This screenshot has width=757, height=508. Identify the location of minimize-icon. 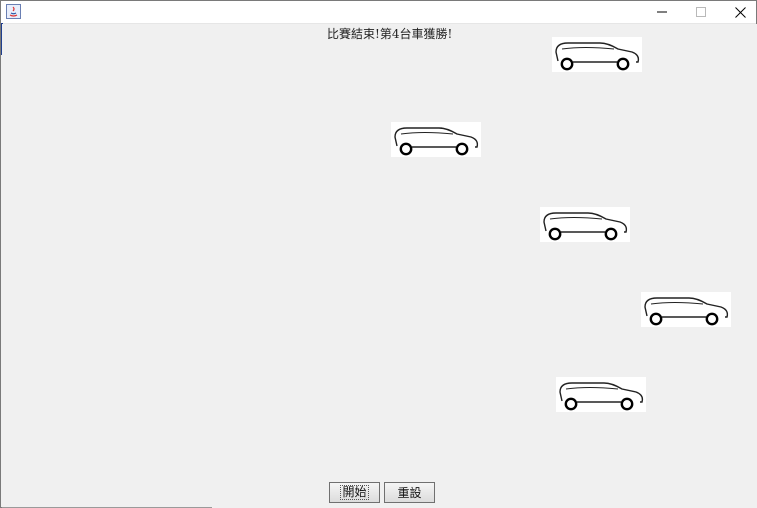
(662, 12).